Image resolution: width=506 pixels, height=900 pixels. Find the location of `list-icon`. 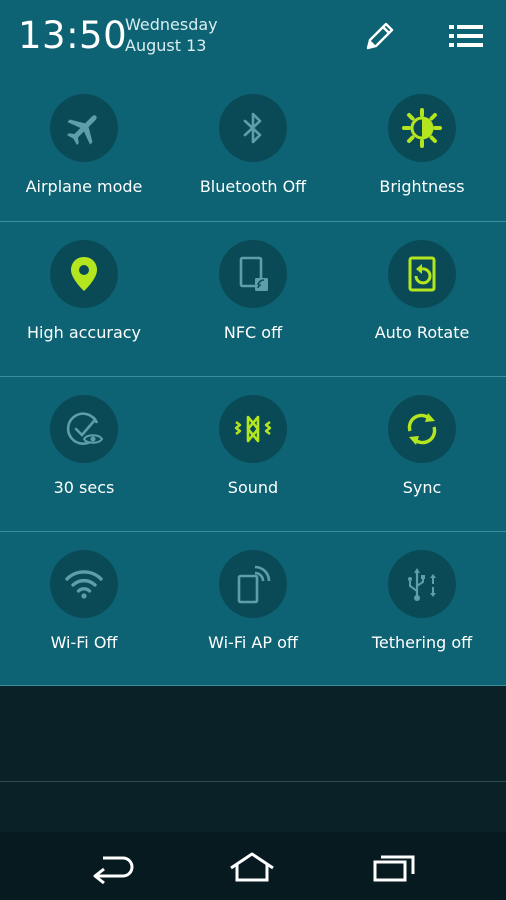

list-icon is located at coordinates (466, 36).